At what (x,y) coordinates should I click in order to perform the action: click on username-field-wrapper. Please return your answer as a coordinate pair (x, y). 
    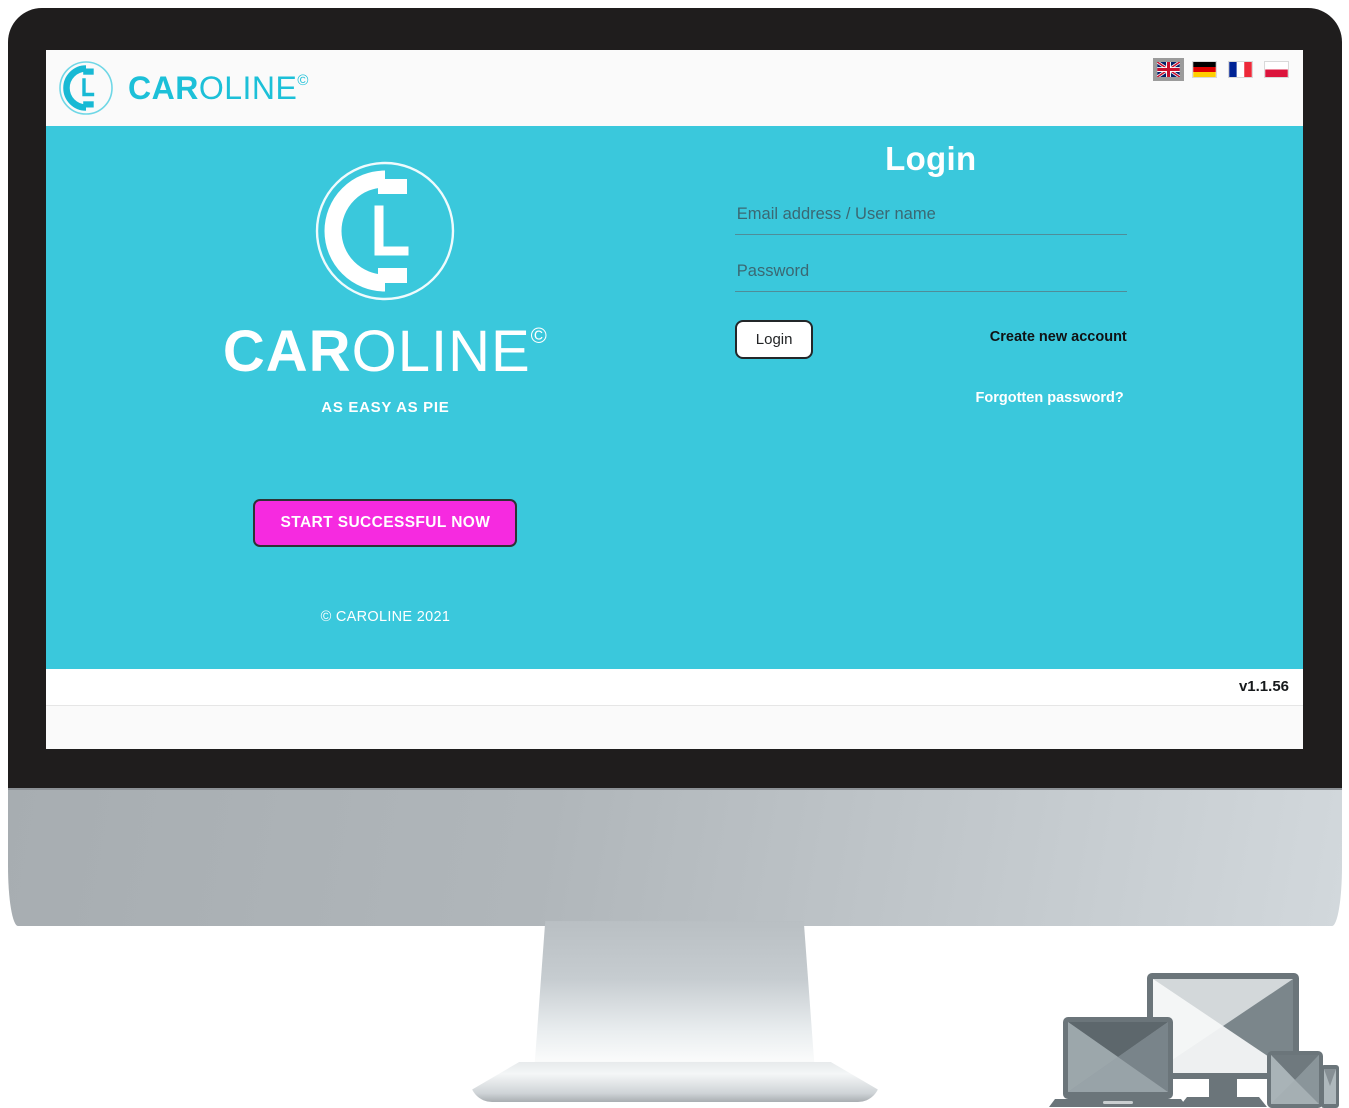
    Looking at the image, I should click on (930, 220).